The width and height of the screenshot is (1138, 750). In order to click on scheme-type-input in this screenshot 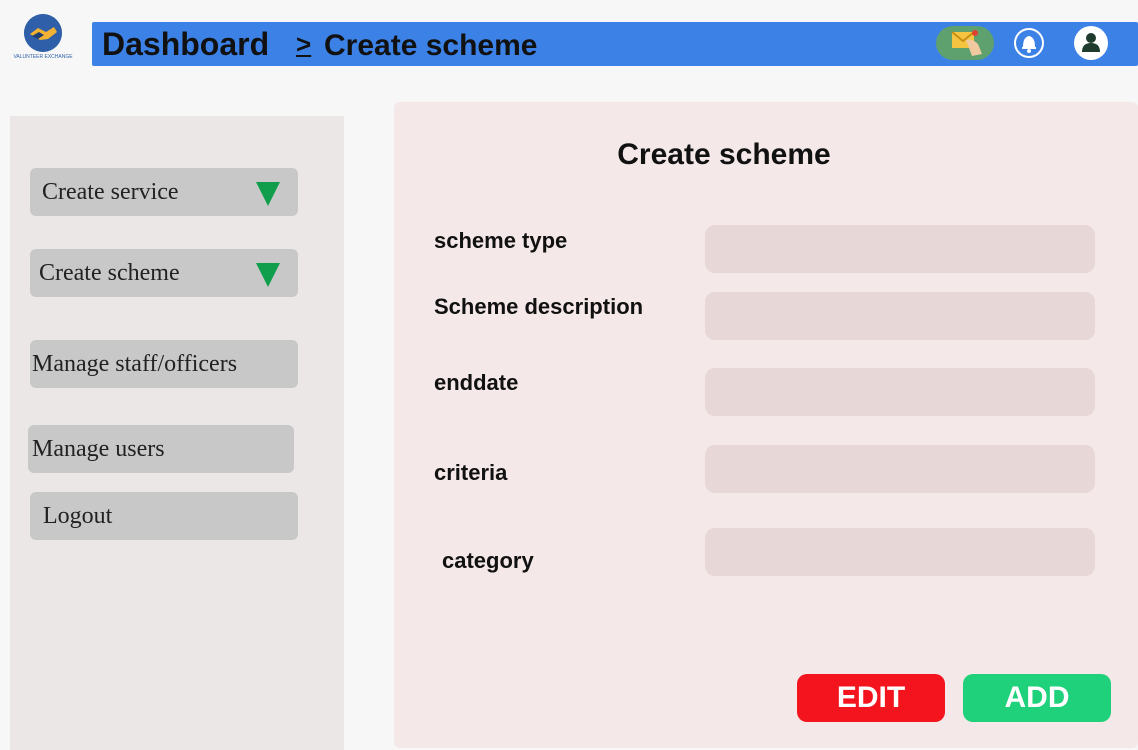, I will do `click(900, 249)`.